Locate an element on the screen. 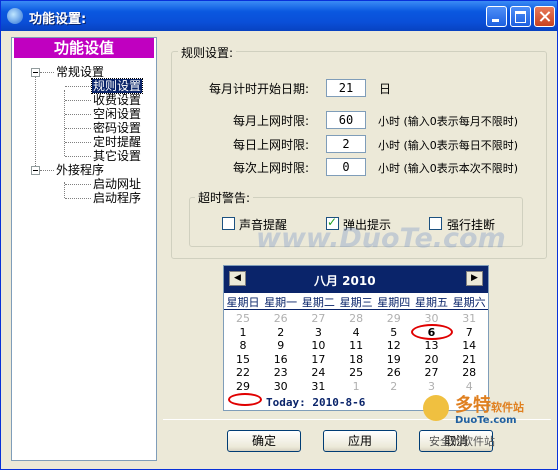 Image resolution: width=558 pixels, height=470 pixels. daily-limit-input: 2 is located at coordinates (346, 144).